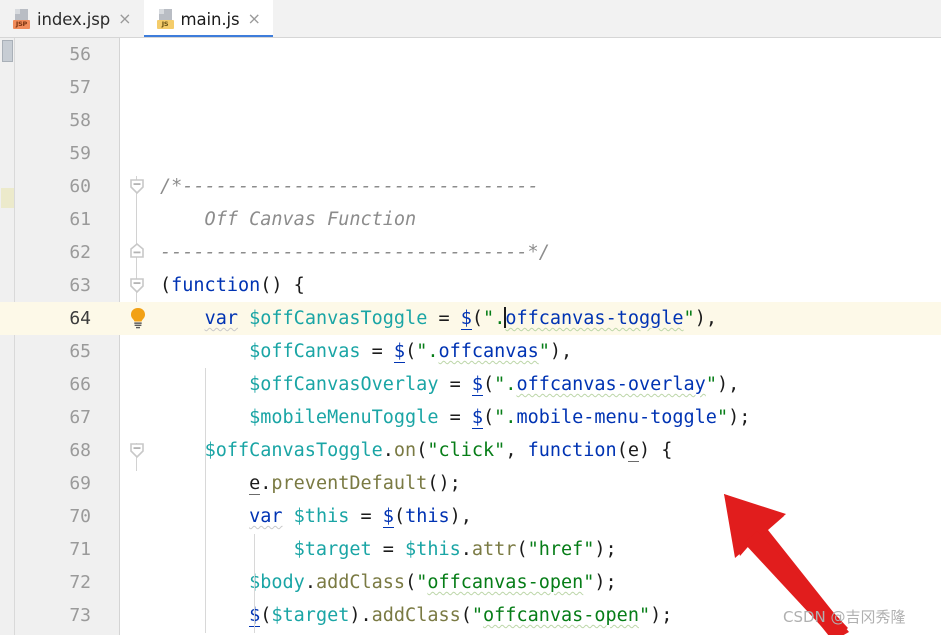 Image resolution: width=941 pixels, height=635 pixels. I want to click on line-number-58: 58, so click(80, 120).